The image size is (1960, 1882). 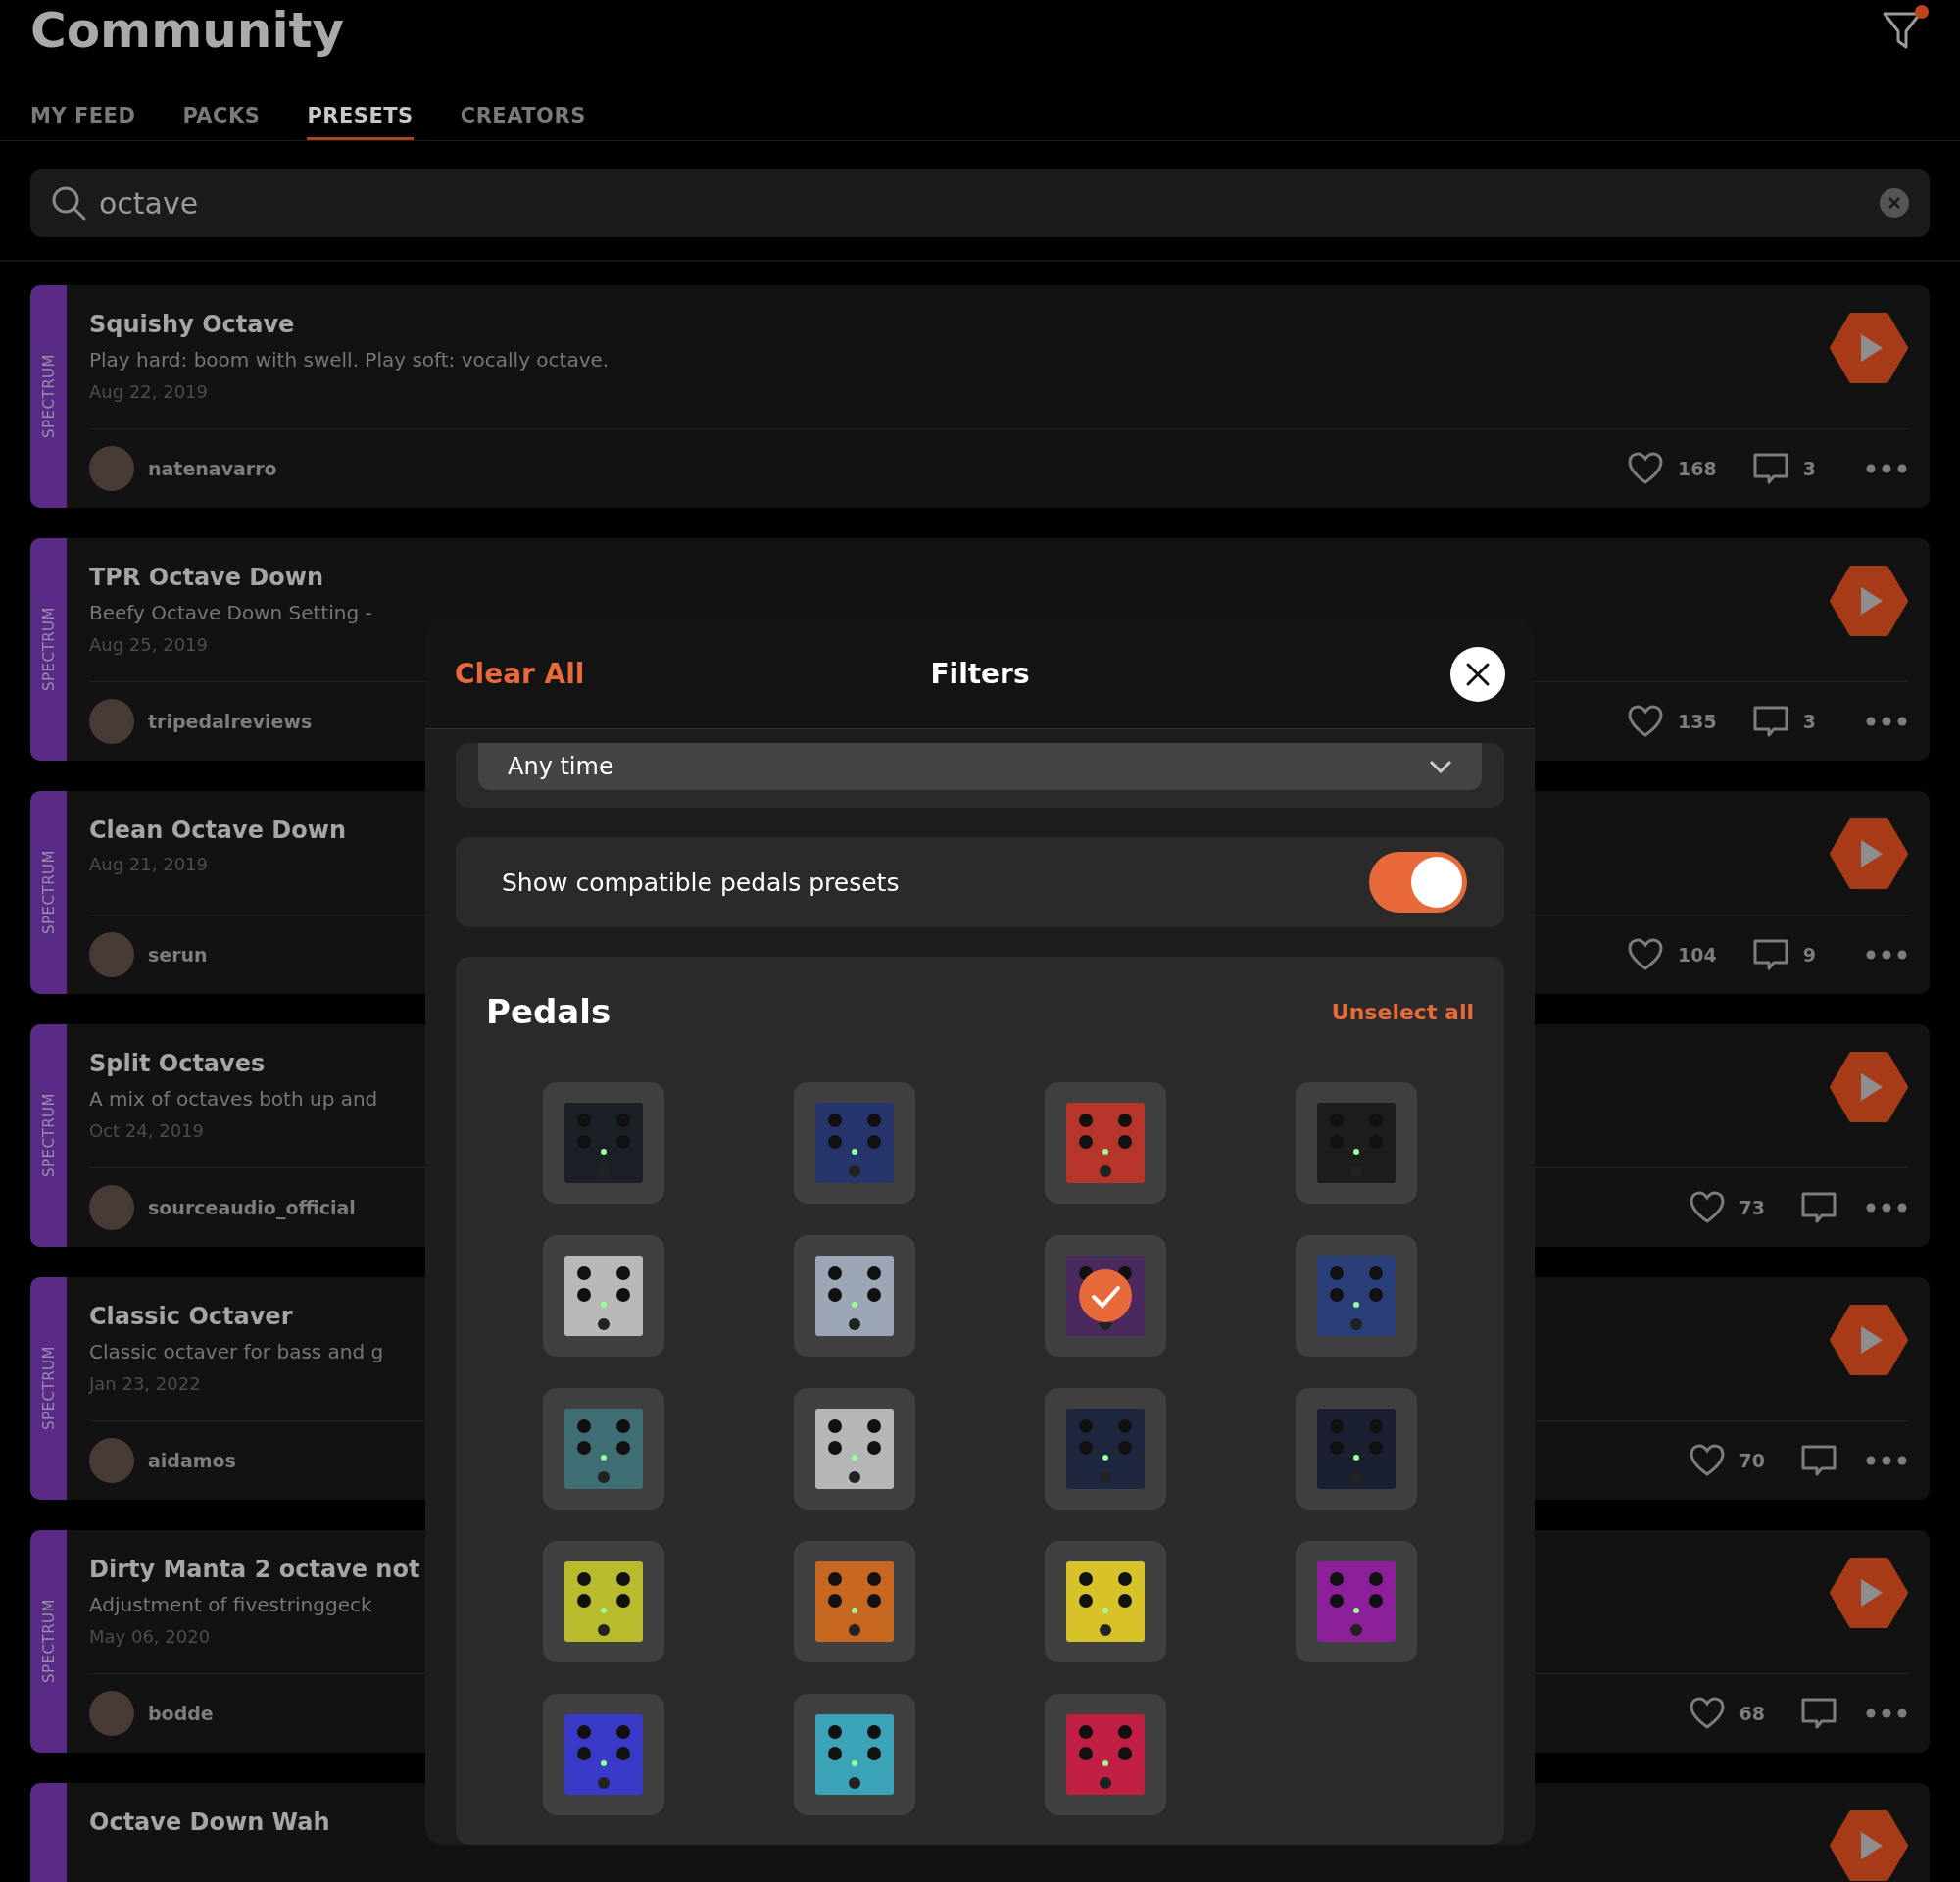 I want to click on search-field: octave, so click(x=980, y=203).